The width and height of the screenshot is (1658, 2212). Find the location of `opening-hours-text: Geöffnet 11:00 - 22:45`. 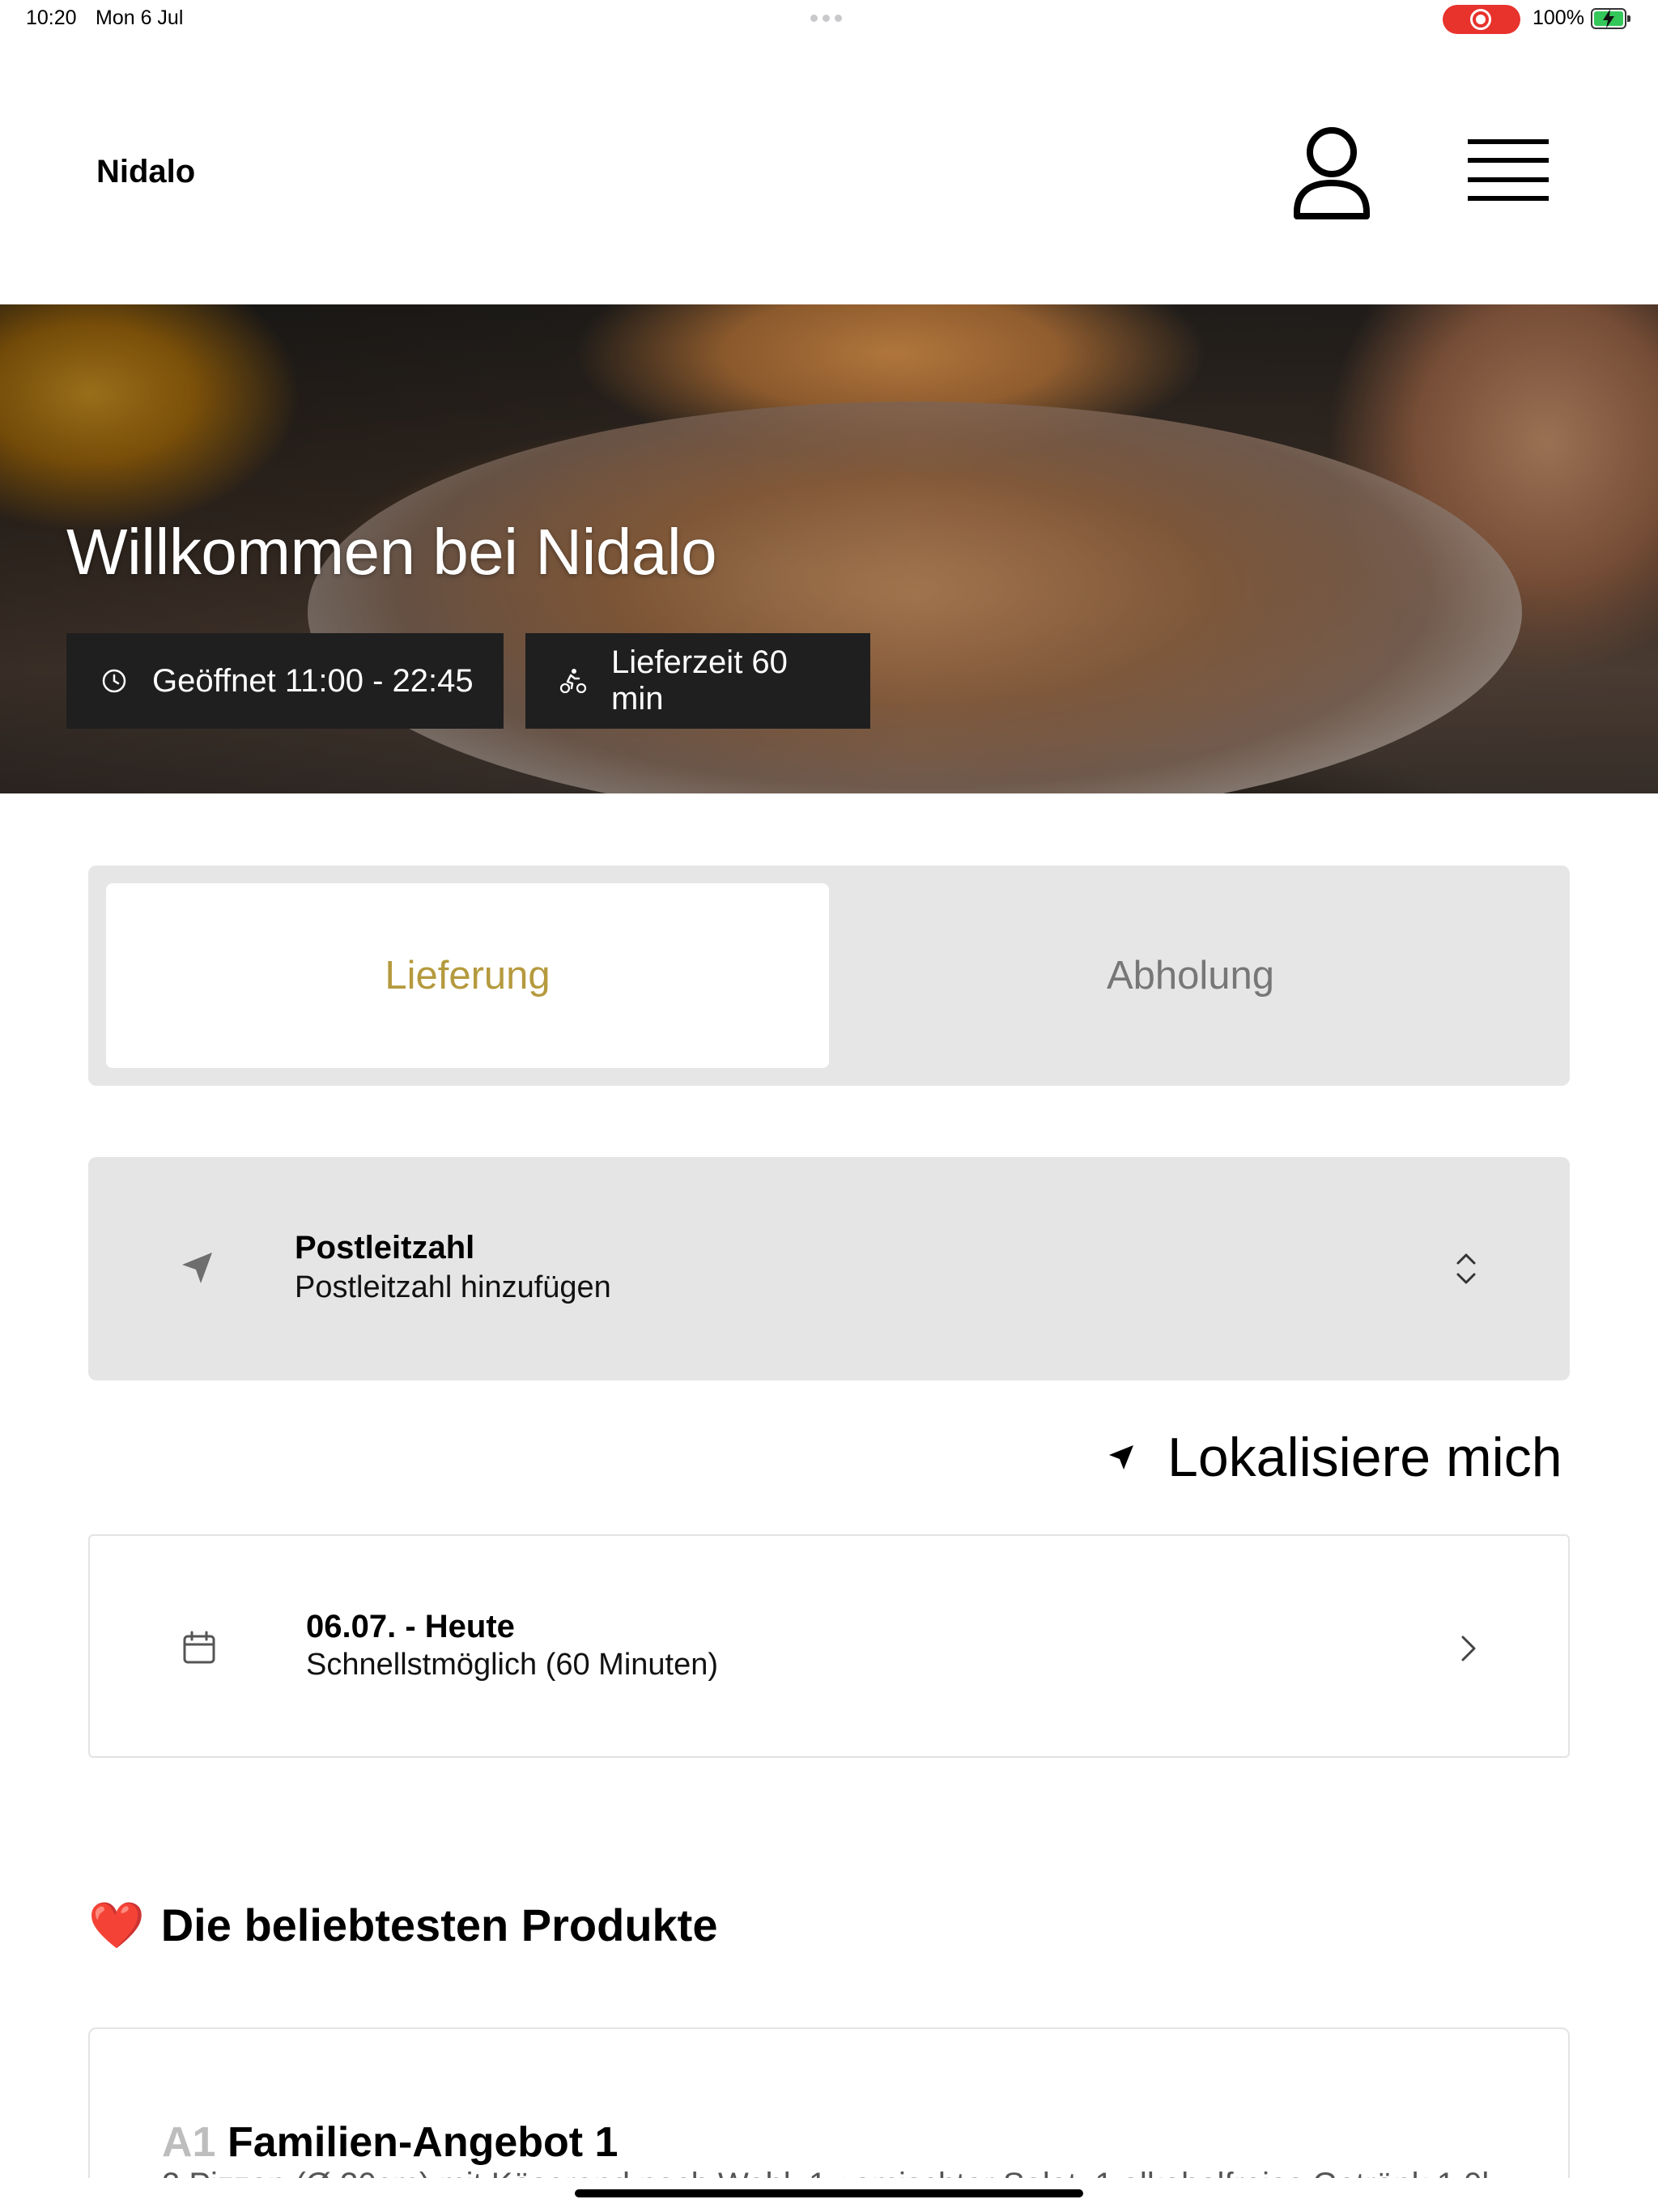

opening-hours-text: Geöffnet 11:00 - 22:45 is located at coordinates (313, 681).